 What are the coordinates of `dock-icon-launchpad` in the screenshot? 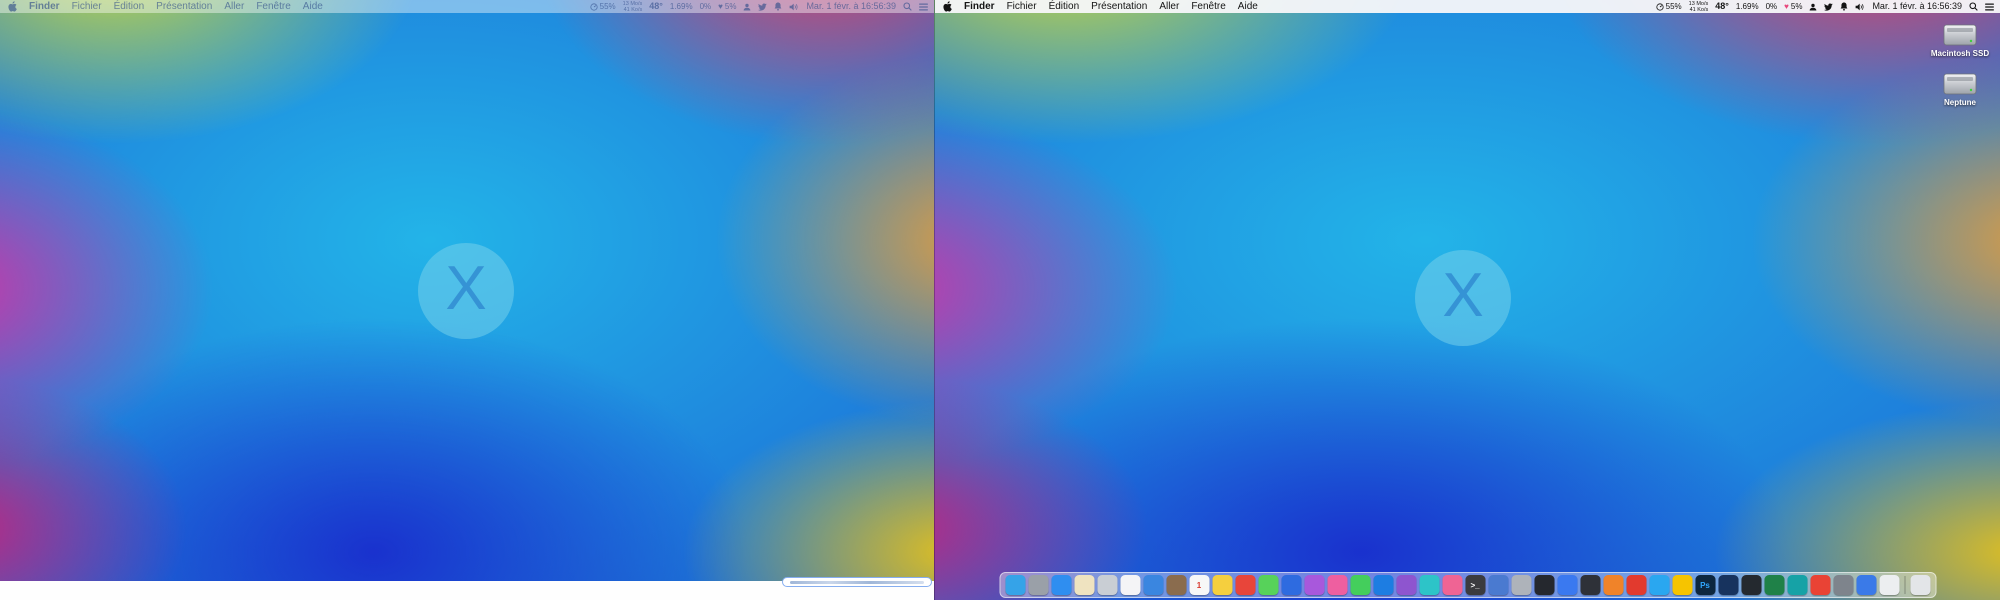 It's located at (1038, 585).